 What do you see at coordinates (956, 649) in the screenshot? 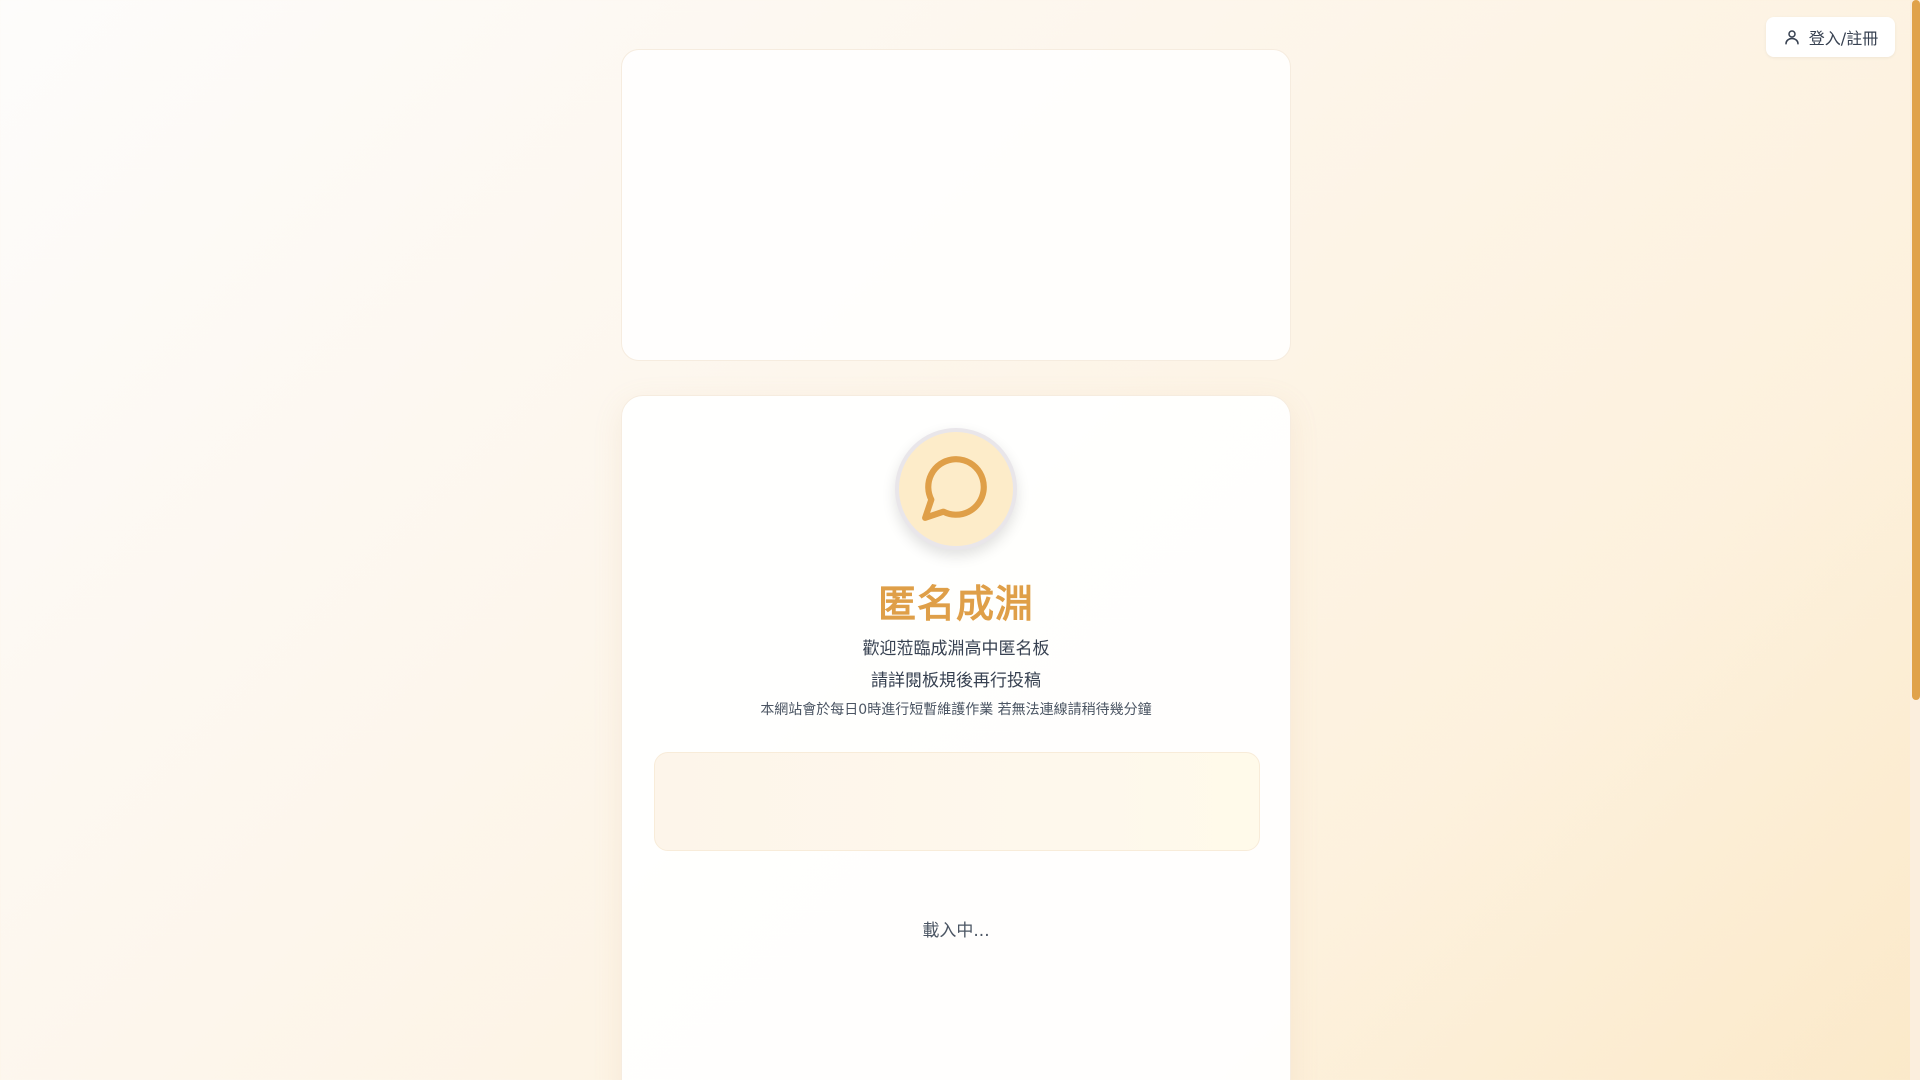
I see `welcome-text: 歡迎蒞臨成淵高中匿名板` at bounding box center [956, 649].